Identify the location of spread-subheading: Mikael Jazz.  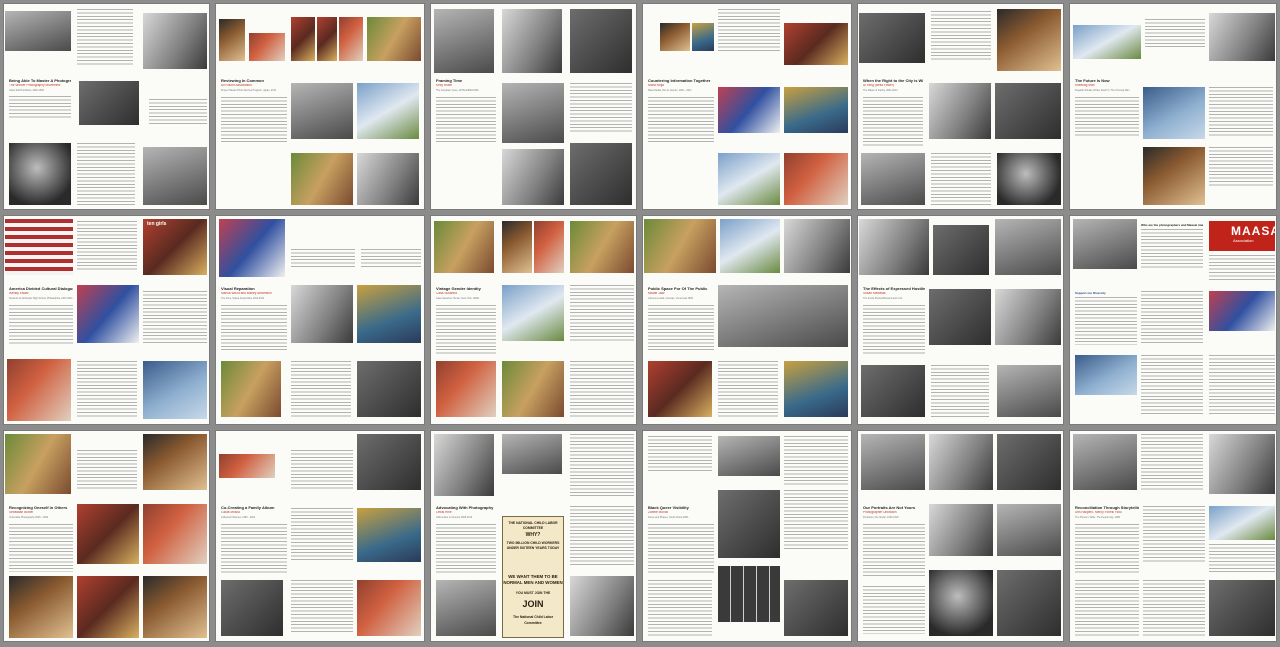
(656, 293).